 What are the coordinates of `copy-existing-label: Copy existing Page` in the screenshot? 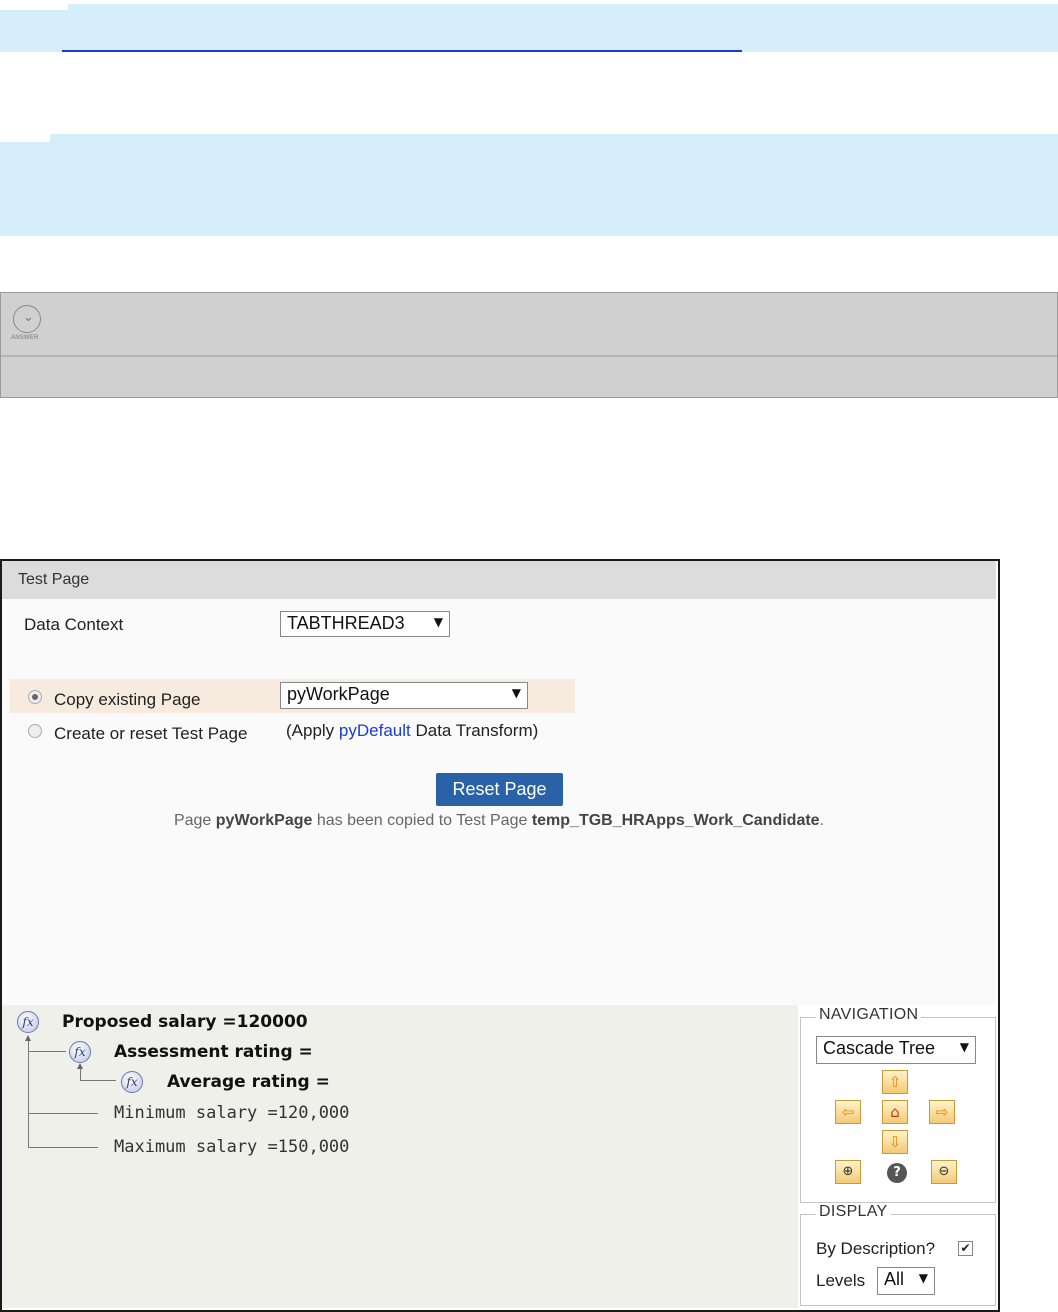 It's located at (127, 699).